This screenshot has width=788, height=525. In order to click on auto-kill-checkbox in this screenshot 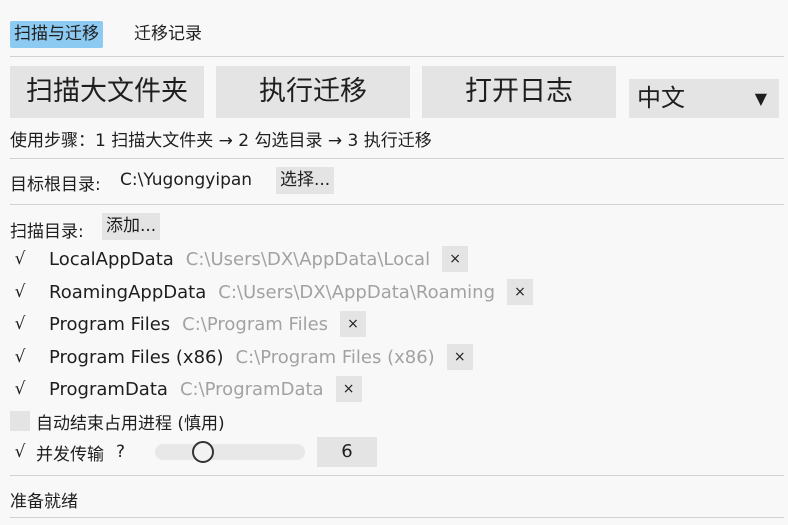, I will do `click(20, 421)`.